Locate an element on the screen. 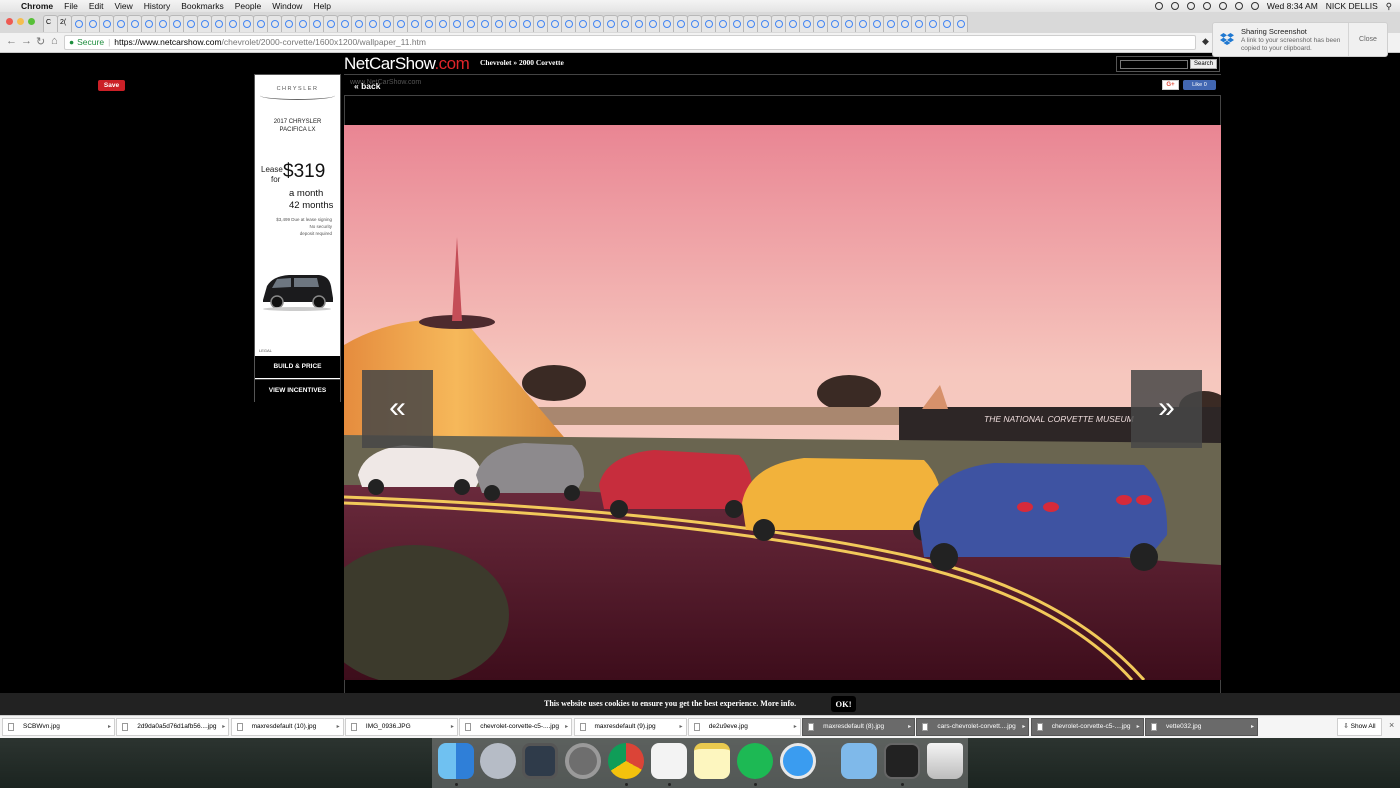  previous-image-button: « is located at coordinates (397, 409).